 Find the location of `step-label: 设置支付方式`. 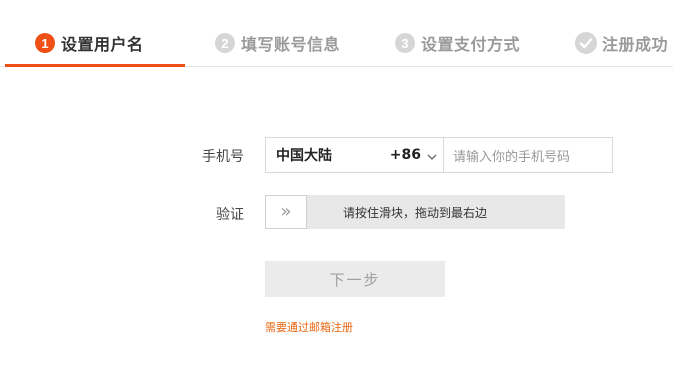

step-label: 设置支付方式 is located at coordinates (471, 44).